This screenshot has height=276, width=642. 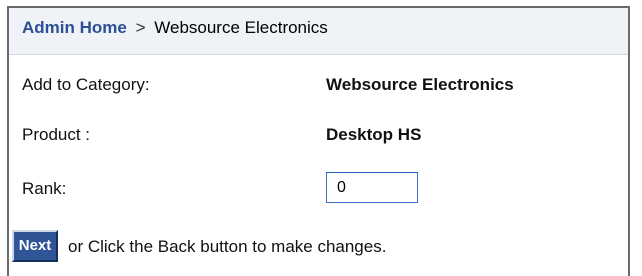 I want to click on category-value: Websource Electronics, so click(x=420, y=84).